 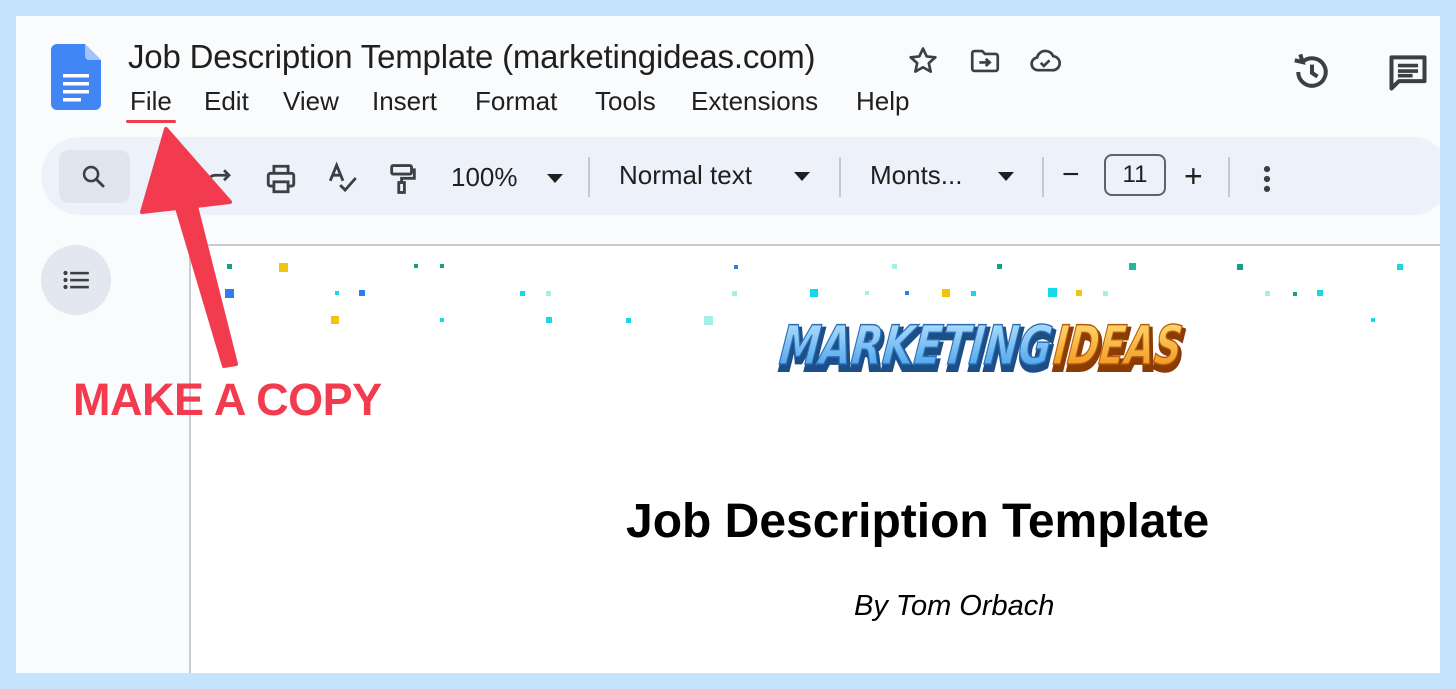 What do you see at coordinates (1006, 176) in the screenshot?
I see `font-caret-icon` at bounding box center [1006, 176].